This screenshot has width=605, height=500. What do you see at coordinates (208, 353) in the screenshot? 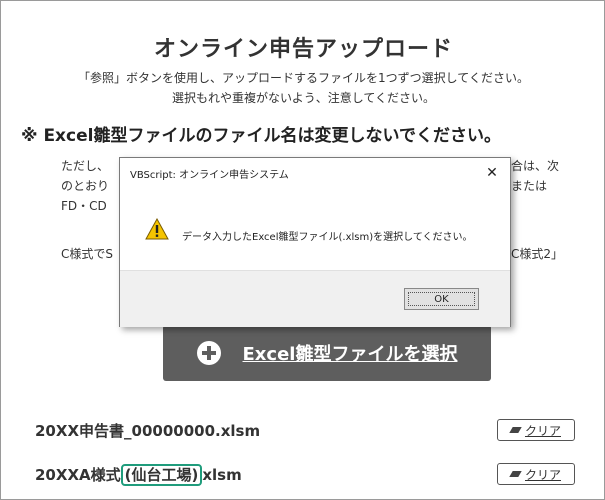
I see `plus-circle-icon` at bounding box center [208, 353].